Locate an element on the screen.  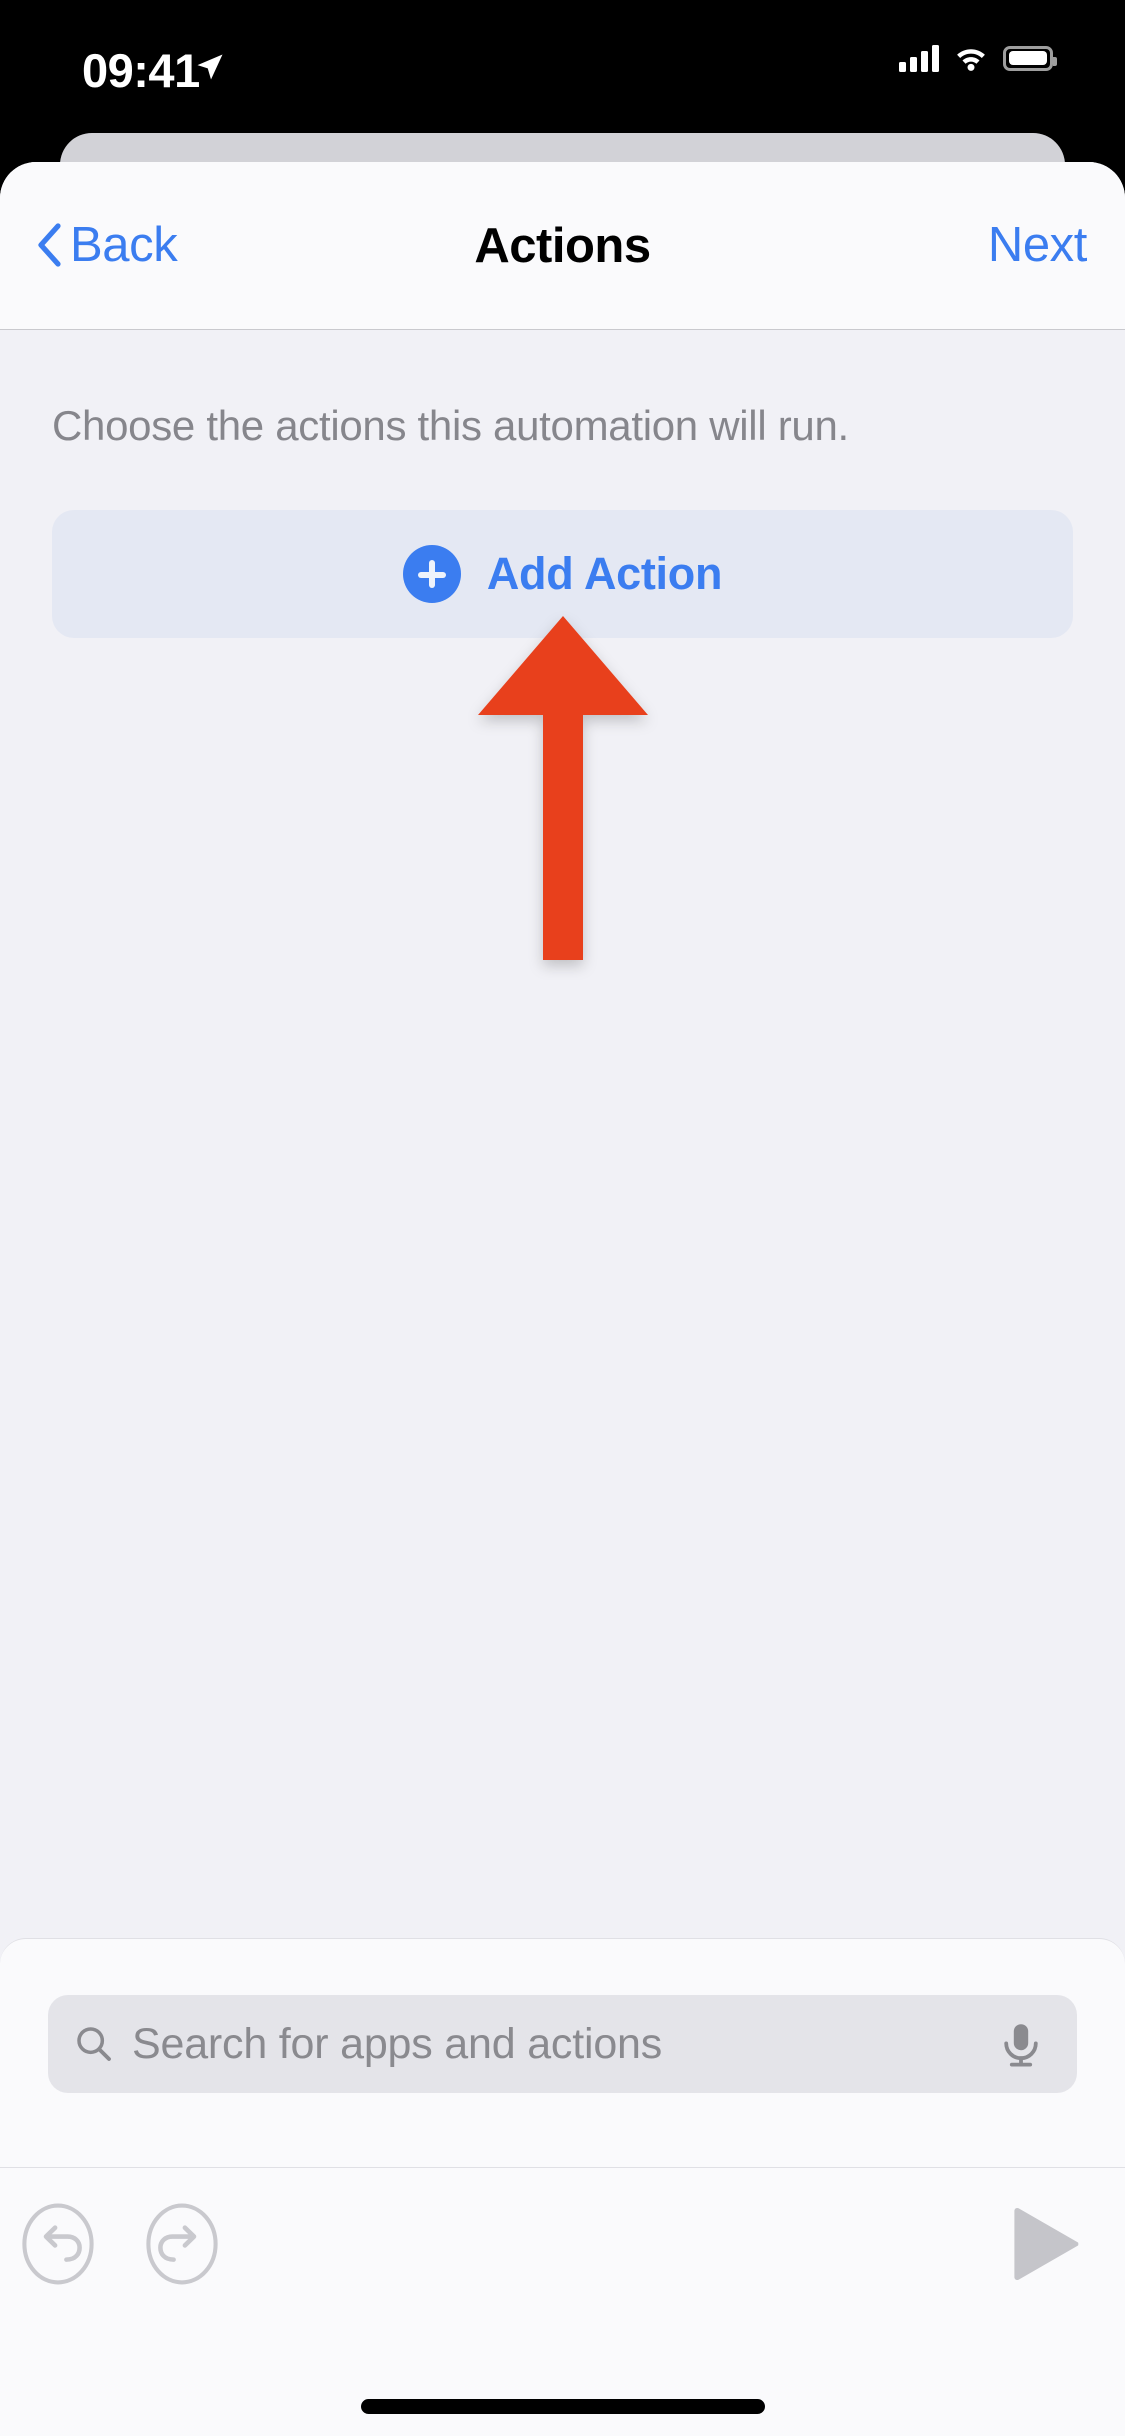
add-action-button: Add Action is located at coordinates (562, 574).